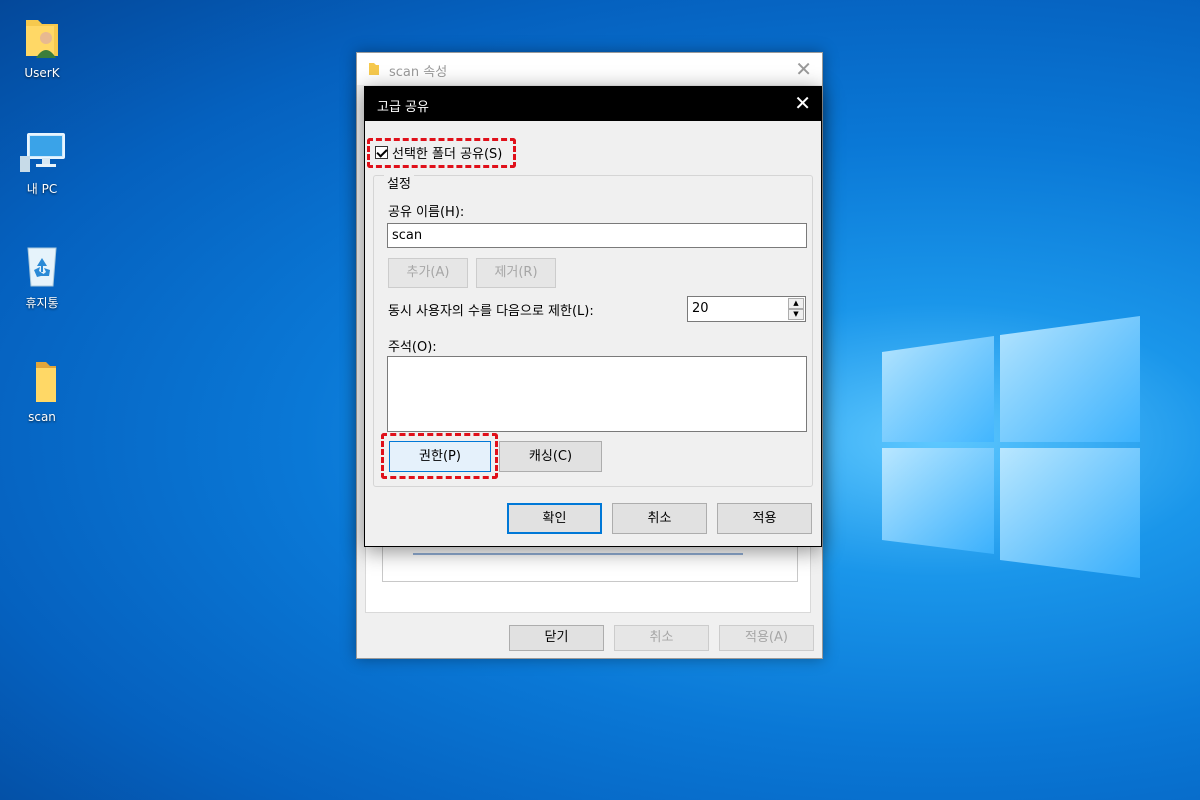 This screenshot has height=800, width=1200. Describe the element at coordinates (516, 273) in the screenshot. I see `remove-button: 제거(R)` at that location.